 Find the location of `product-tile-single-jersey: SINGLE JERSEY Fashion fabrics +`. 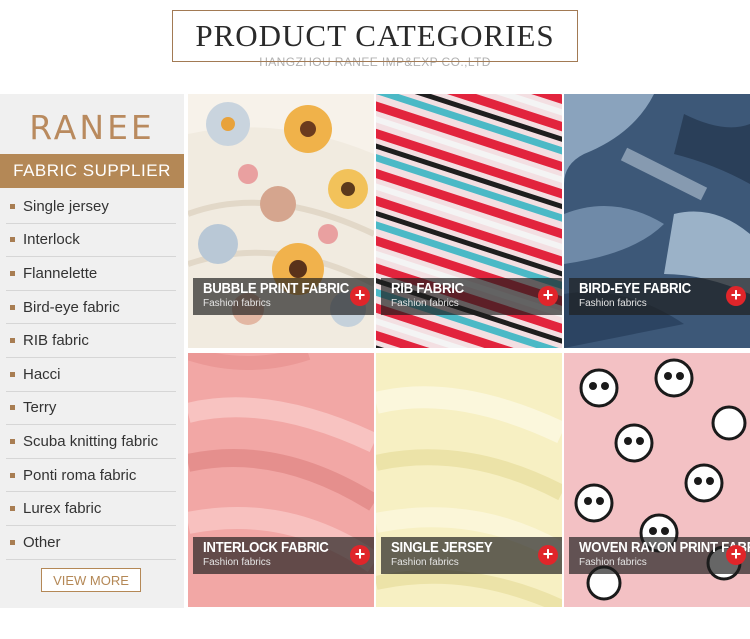

product-tile-single-jersey: SINGLE JERSEY Fashion fabrics + is located at coordinates (469, 480).